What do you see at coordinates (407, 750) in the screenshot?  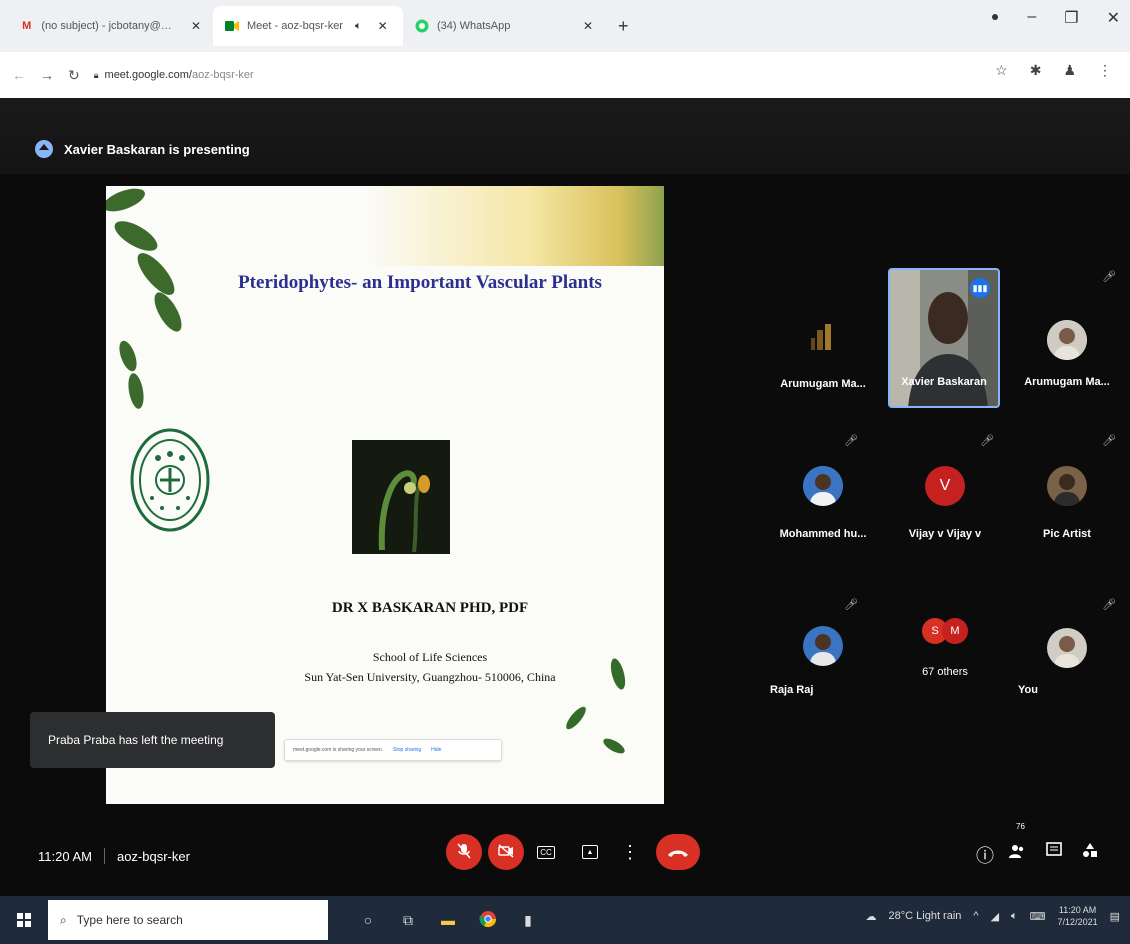 I see `stop-sharing-button: Stop sharing` at bounding box center [407, 750].